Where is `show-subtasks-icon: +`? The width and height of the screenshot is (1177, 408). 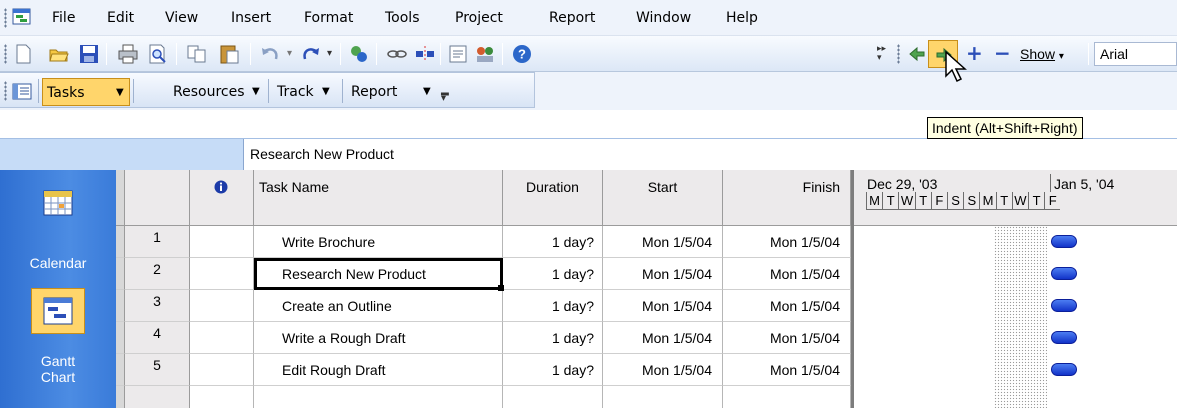
show-subtasks-icon: + is located at coordinates (974, 53).